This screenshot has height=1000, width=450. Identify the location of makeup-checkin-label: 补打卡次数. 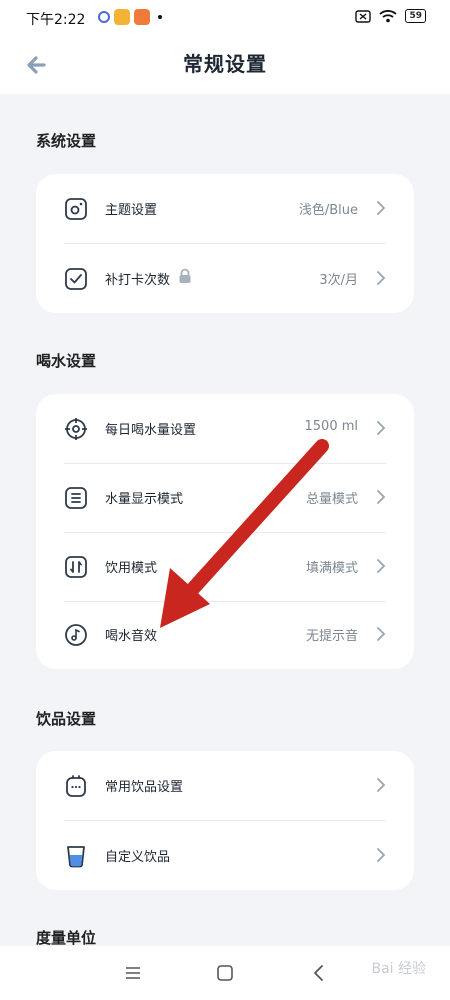
(138, 280).